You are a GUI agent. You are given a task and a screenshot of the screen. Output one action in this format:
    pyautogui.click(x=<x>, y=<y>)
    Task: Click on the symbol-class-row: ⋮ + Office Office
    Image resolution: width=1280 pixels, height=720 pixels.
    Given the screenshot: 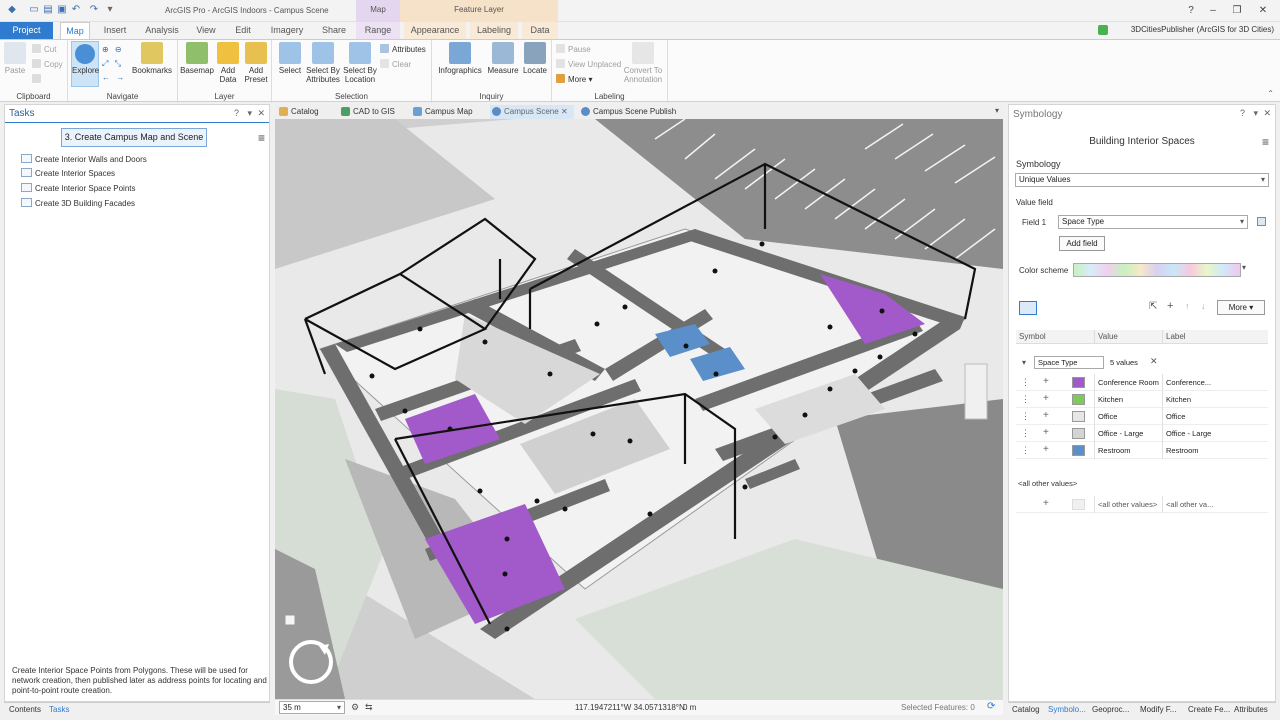 What is the action you would take?
    pyautogui.click(x=1142, y=416)
    